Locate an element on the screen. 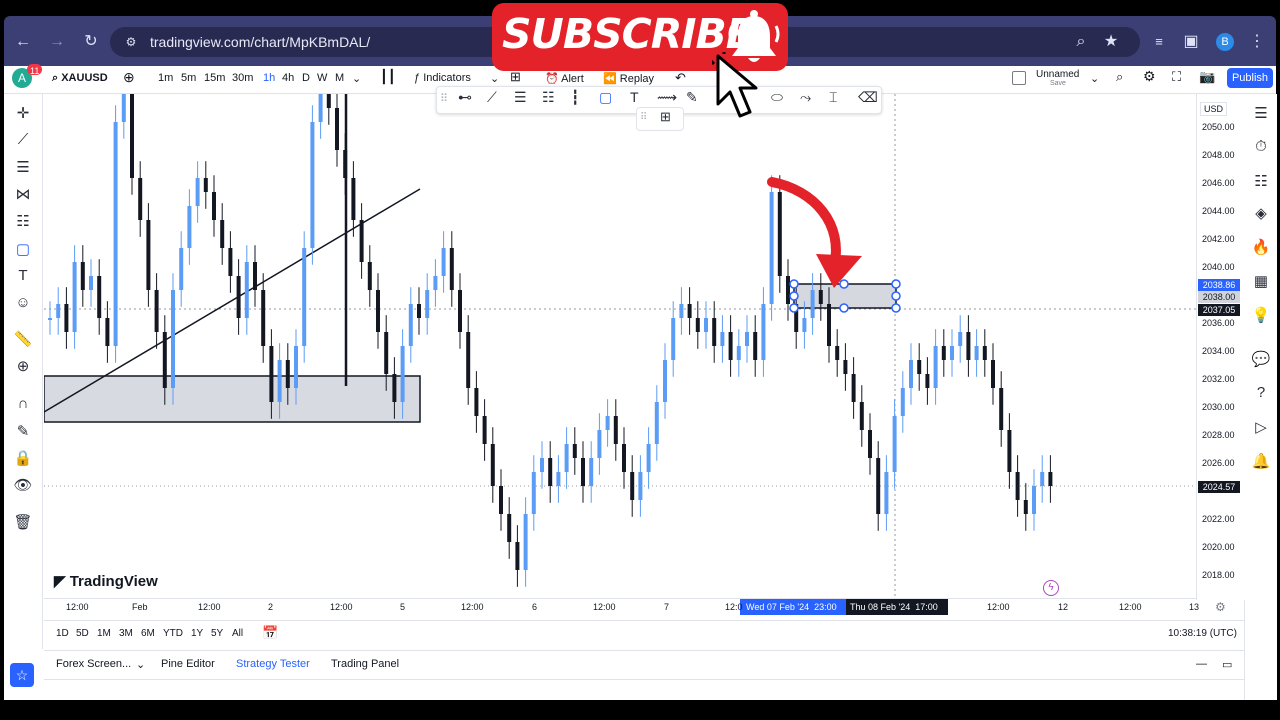  interval-1m: 1m is located at coordinates (165, 78).